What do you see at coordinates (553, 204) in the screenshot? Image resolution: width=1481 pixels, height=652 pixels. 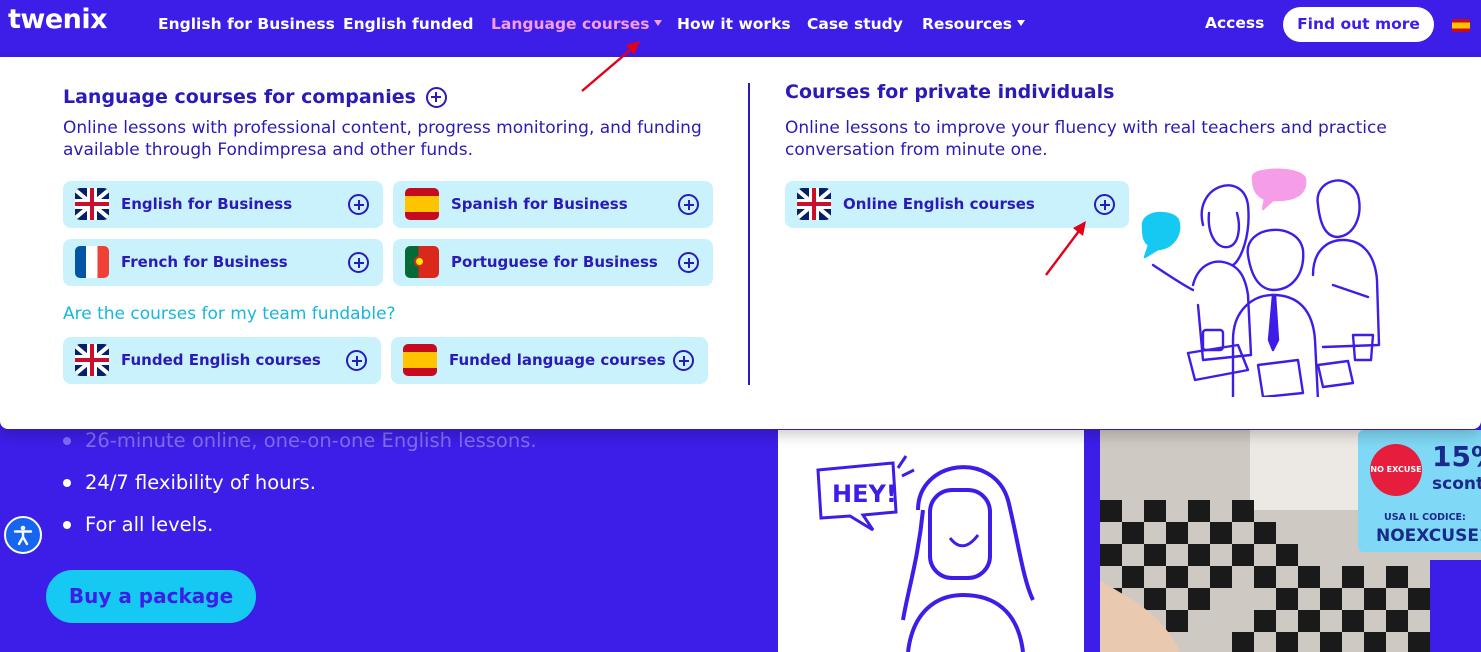 I see `course-spanish-for-business: Spanish for Business` at bounding box center [553, 204].